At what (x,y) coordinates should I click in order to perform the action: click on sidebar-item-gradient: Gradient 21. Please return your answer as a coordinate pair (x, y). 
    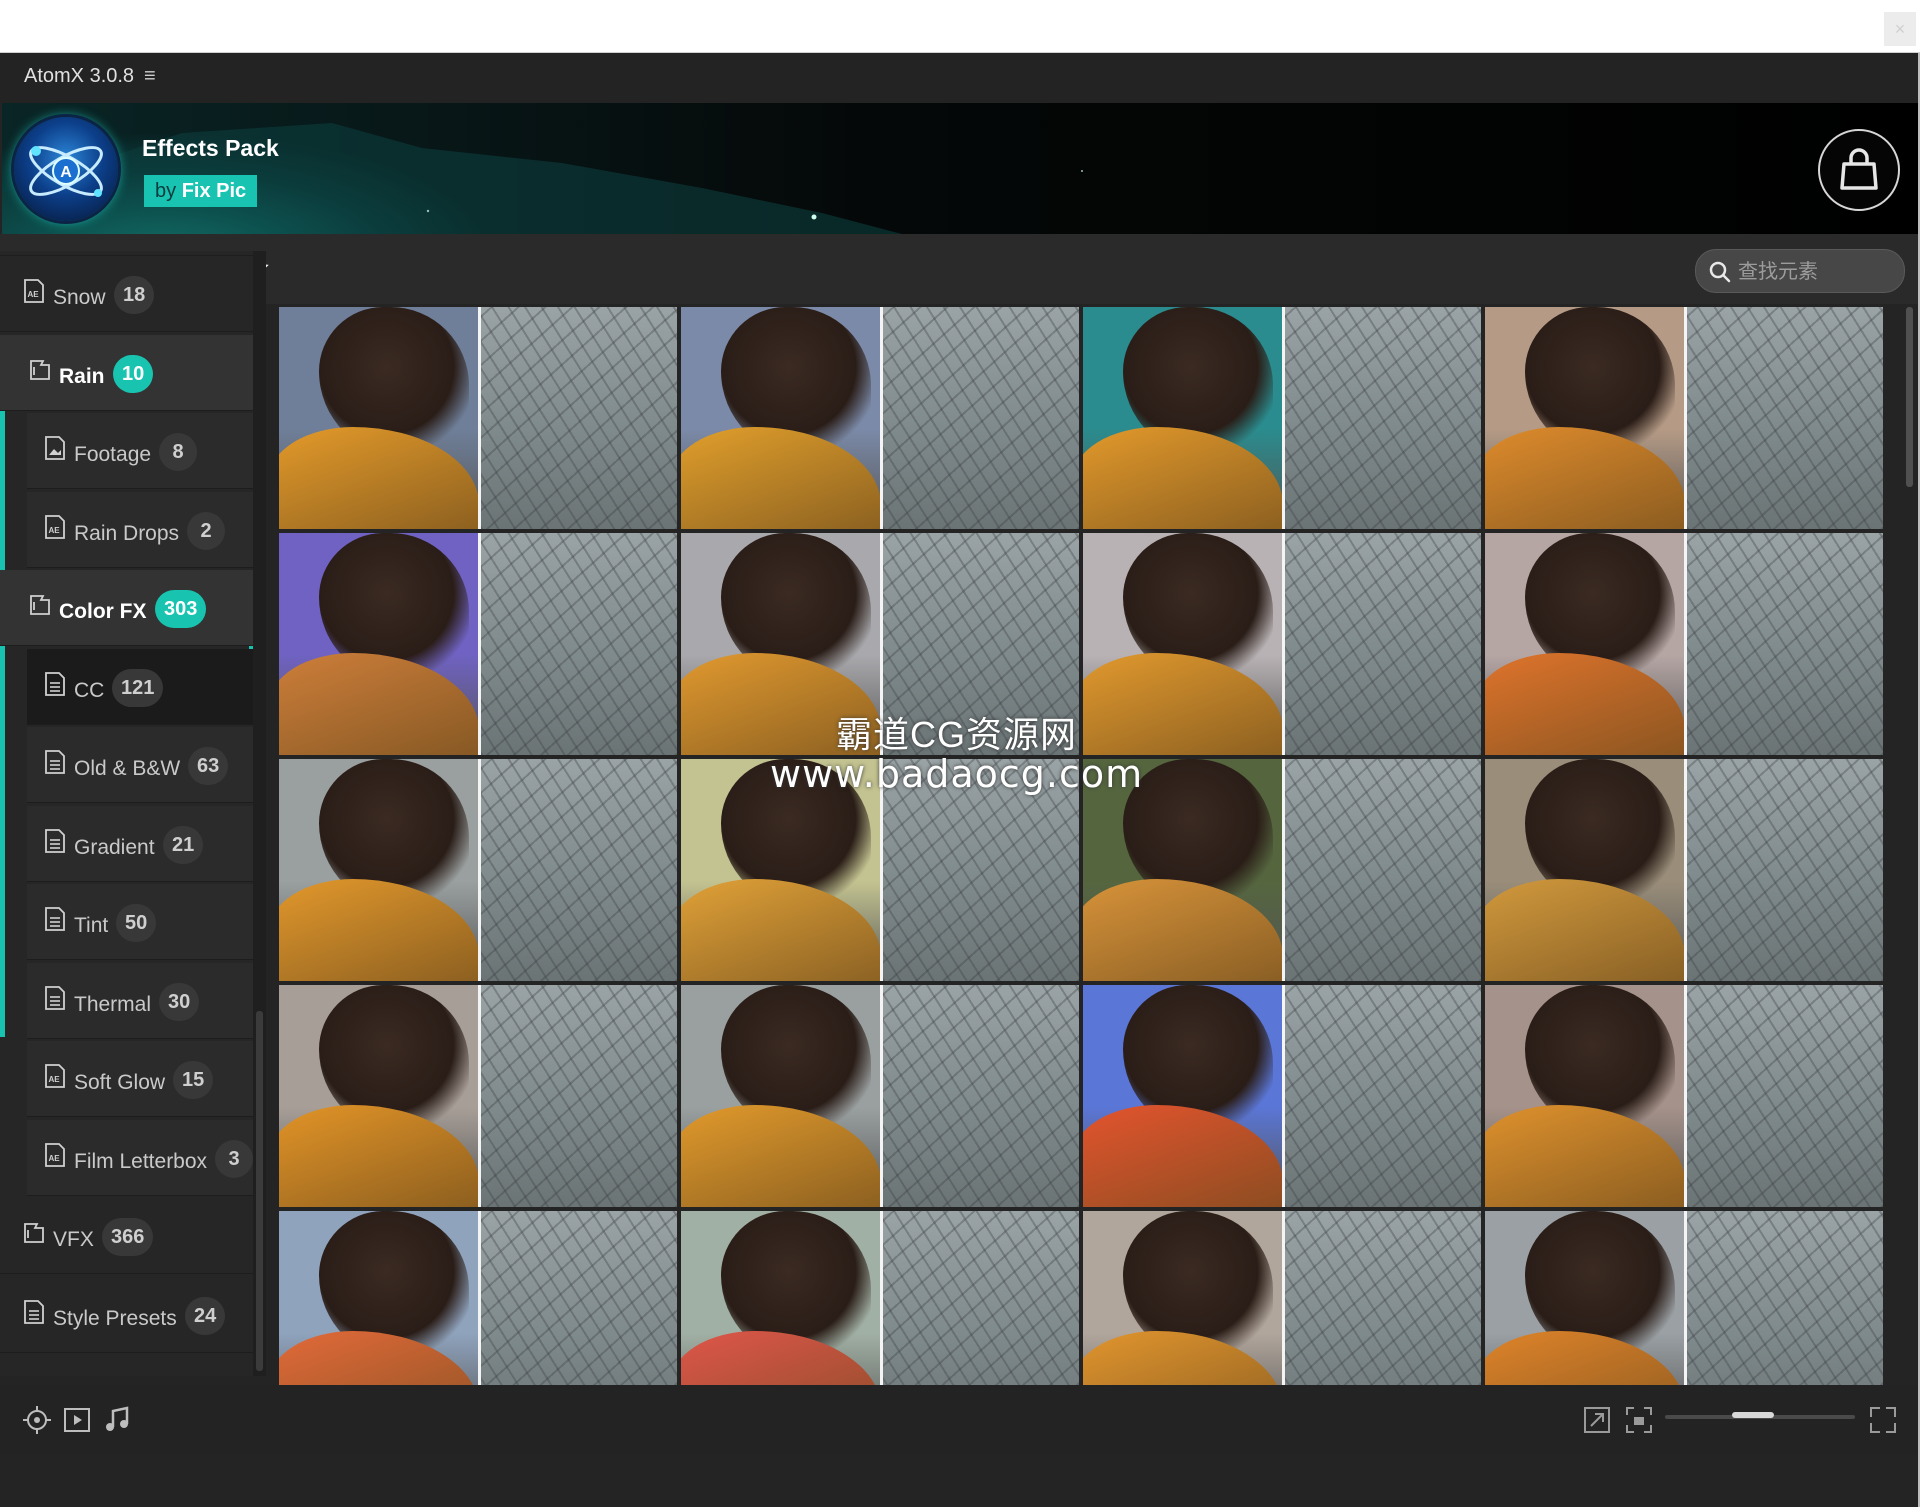
    Looking at the image, I should click on (140, 843).